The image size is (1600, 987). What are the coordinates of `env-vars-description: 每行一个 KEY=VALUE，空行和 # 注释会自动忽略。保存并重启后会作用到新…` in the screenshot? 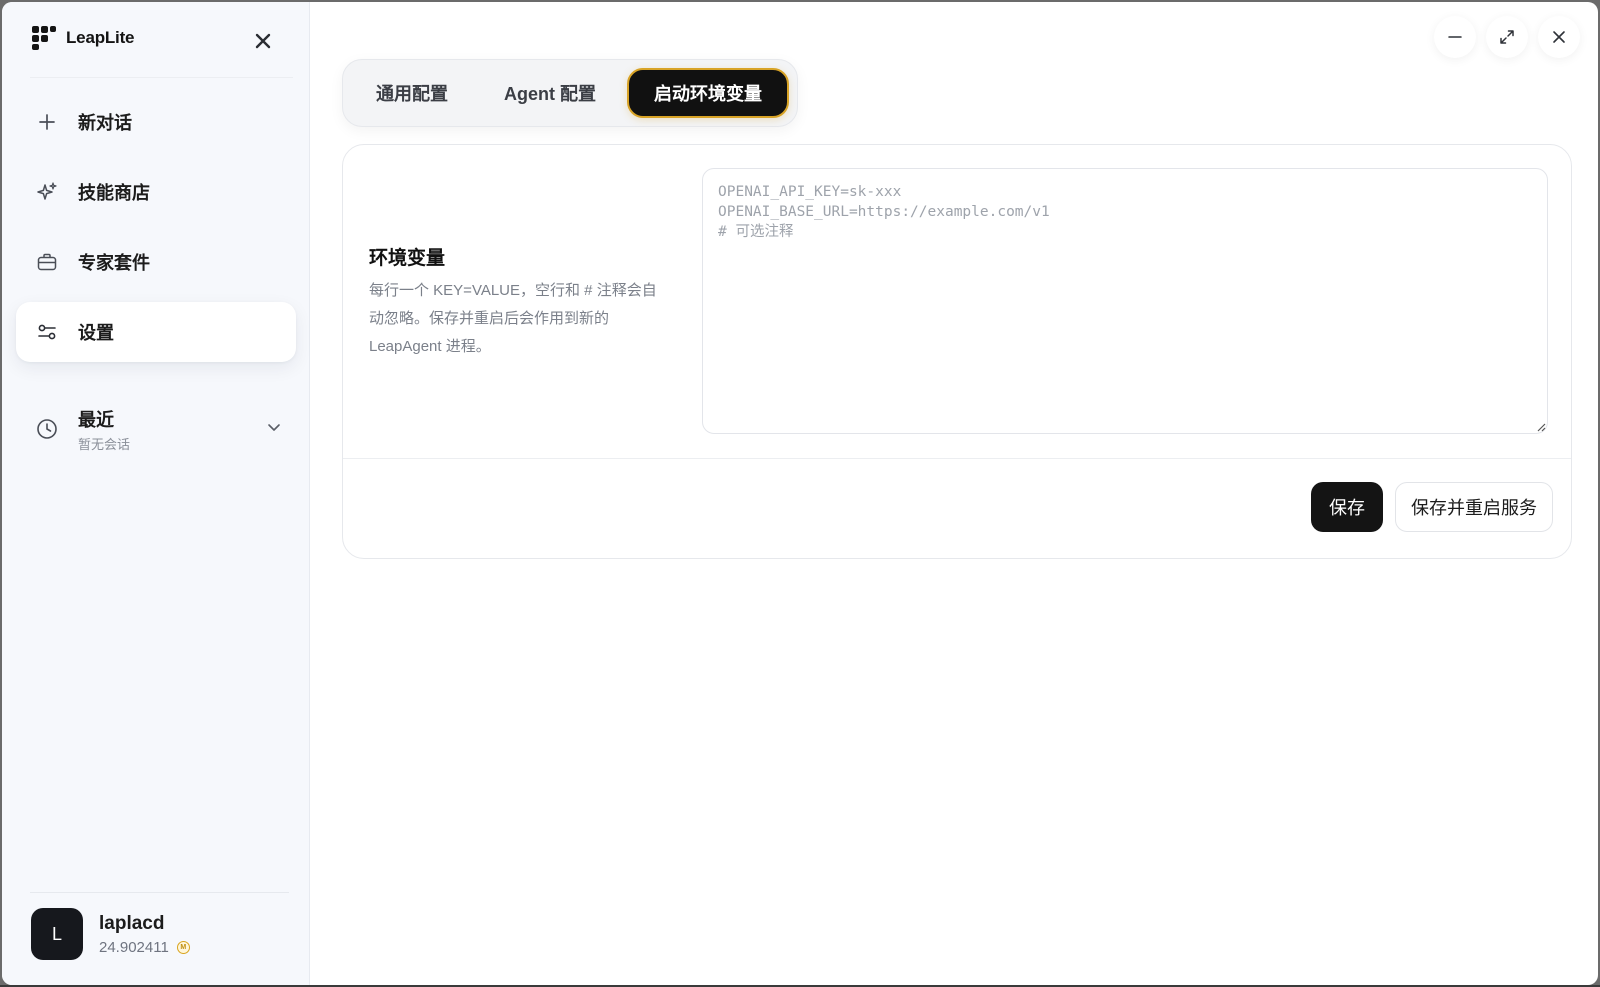 It's located at (513, 318).